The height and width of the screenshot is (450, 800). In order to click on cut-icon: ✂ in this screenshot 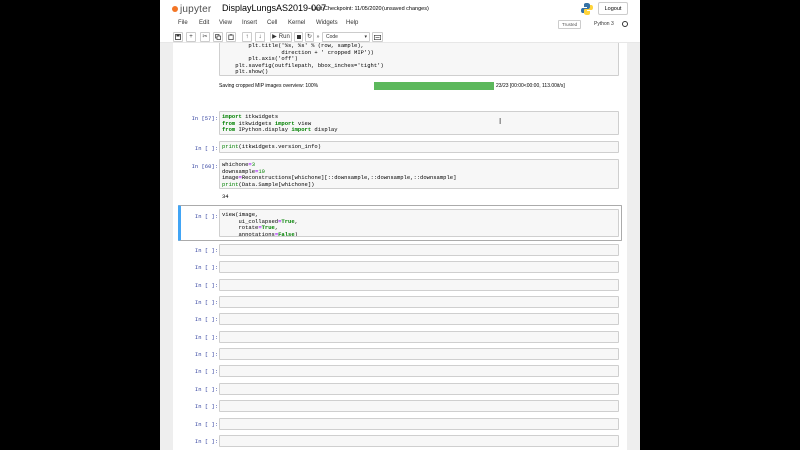, I will do `click(205, 37)`.